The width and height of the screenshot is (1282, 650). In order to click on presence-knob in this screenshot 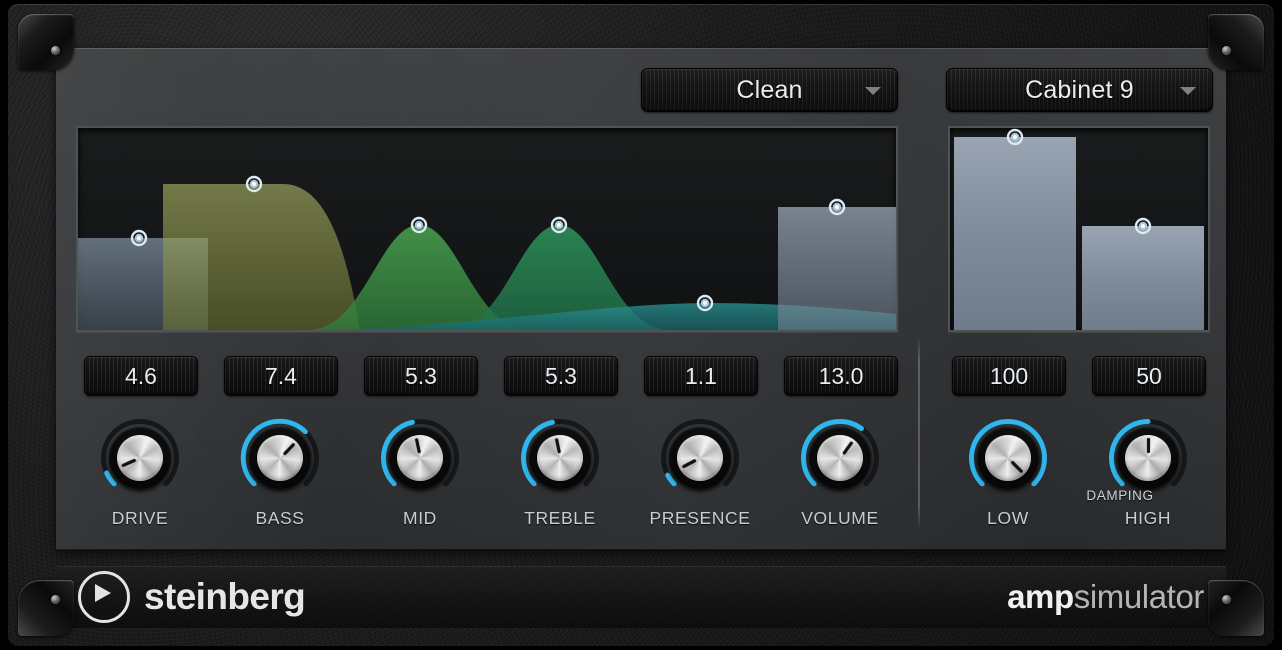, I will do `click(700, 458)`.